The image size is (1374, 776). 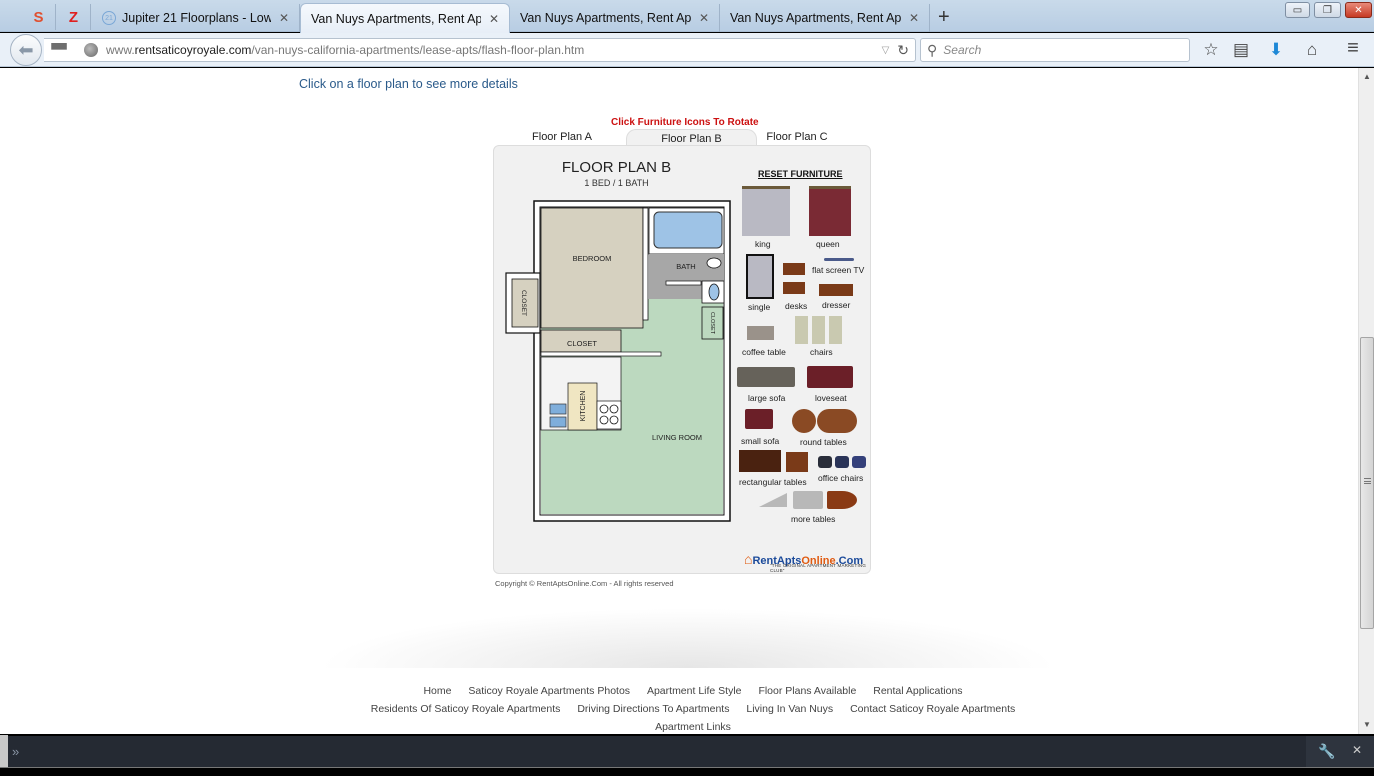 I want to click on search-bar: ⚲ Search, so click(x=1055, y=50).